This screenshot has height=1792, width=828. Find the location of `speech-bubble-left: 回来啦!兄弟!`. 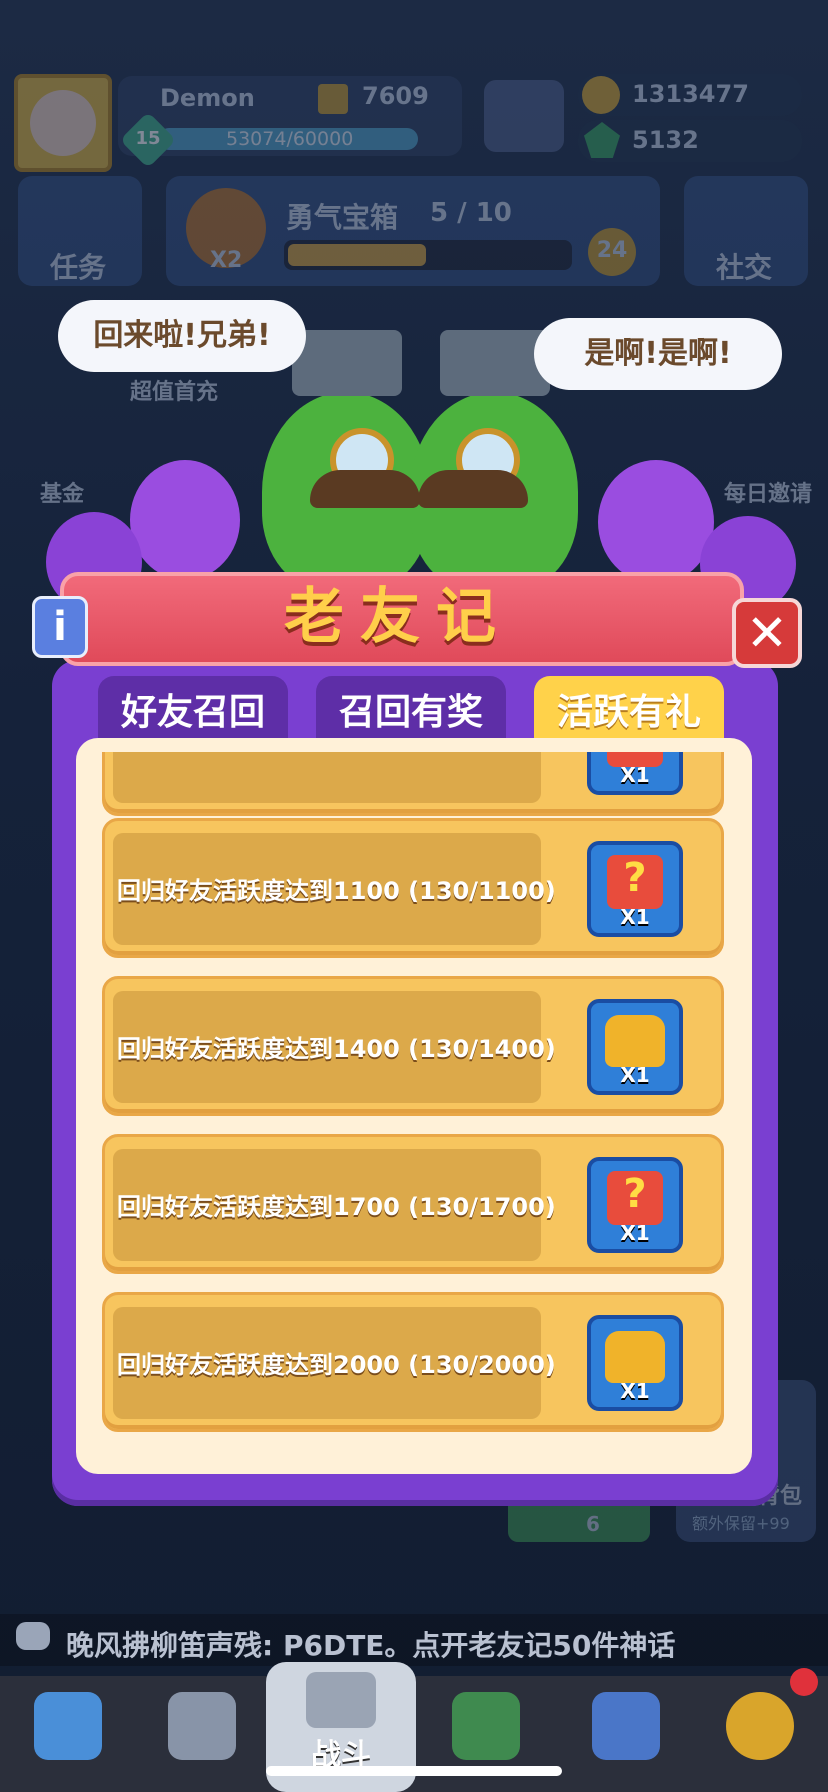

speech-bubble-left: 回来啦!兄弟! is located at coordinates (182, 336).